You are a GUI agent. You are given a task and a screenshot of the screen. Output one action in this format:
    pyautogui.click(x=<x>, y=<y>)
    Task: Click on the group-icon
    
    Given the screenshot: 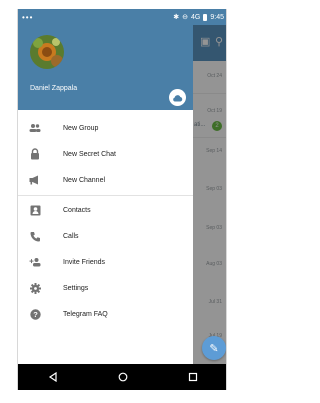 What is the action you would take?
    pyautogui.click(x=35, y=128)
    